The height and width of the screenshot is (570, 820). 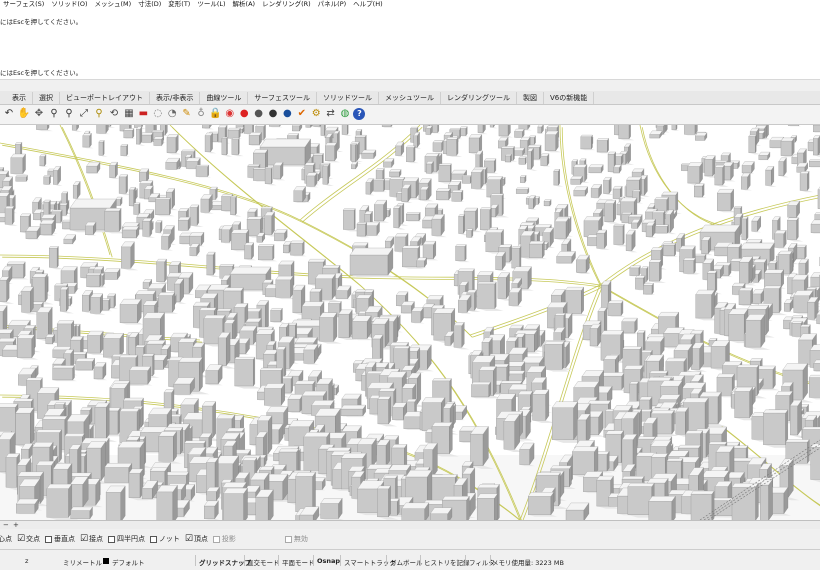 I want to click on connector-icon: ⇄, so click(x=331, y=114).